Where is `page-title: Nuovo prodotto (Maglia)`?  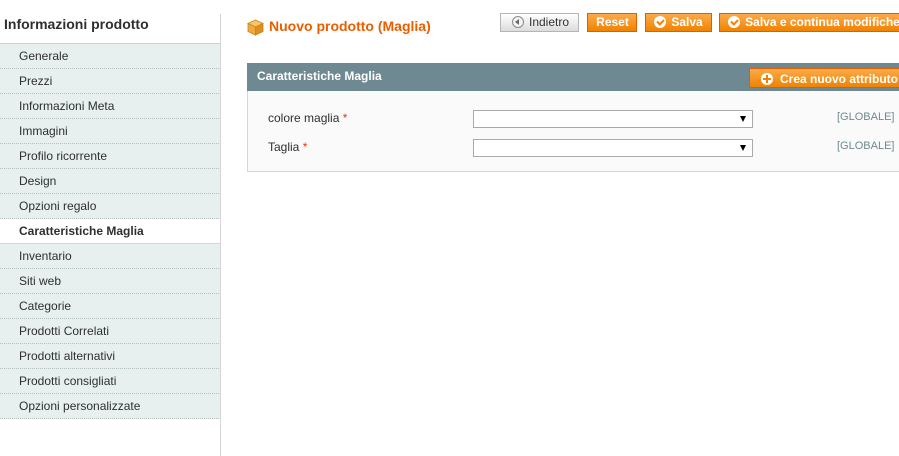 page-title: Nuovo prodotto (Maglia) is located at coordinates (350, 26).